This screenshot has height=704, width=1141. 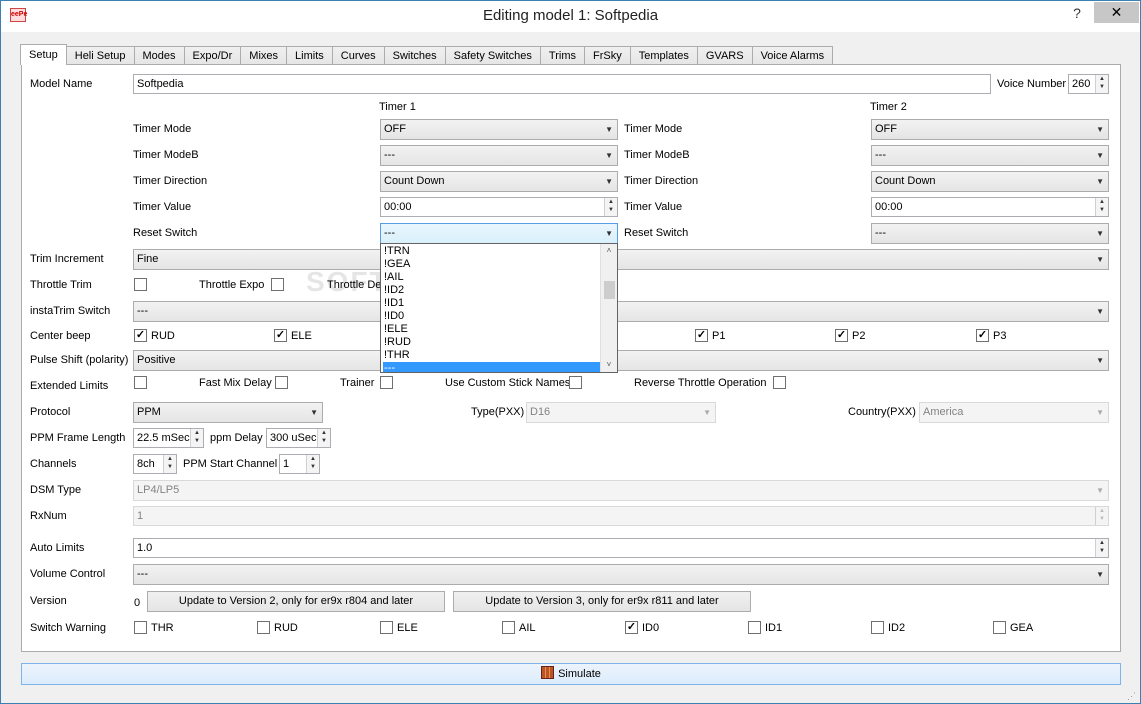 I want to click on switch-warning-gea-checkbox, so click(x=999, y=627).